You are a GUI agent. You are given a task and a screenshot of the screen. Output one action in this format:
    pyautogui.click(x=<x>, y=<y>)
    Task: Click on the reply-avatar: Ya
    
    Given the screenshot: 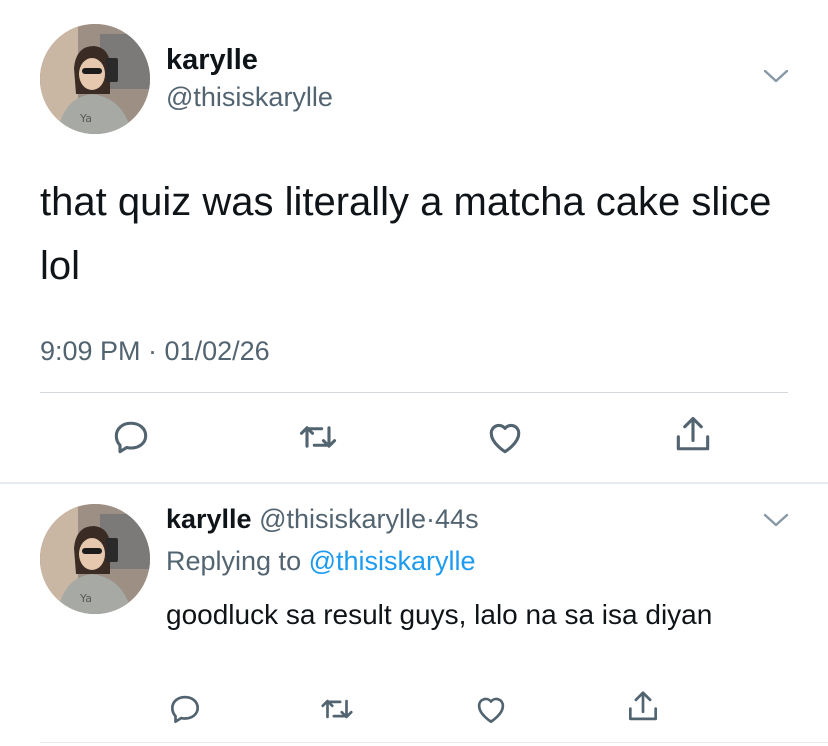 What is the action you would take?
    pyautogui.click(x=95, y=559)
    